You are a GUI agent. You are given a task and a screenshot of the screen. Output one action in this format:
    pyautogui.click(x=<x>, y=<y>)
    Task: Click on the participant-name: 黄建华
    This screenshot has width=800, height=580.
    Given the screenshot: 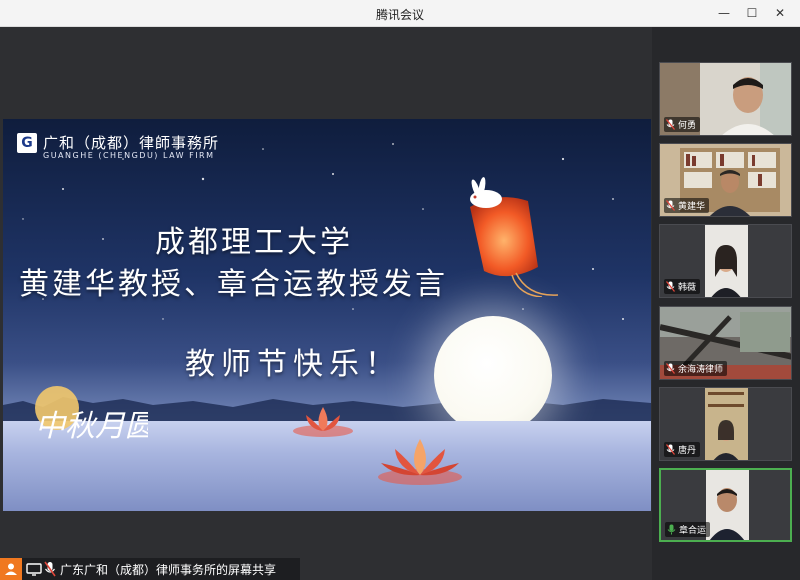 What is the action you would take?
    pyautogui.click(x=692, y=207)
    